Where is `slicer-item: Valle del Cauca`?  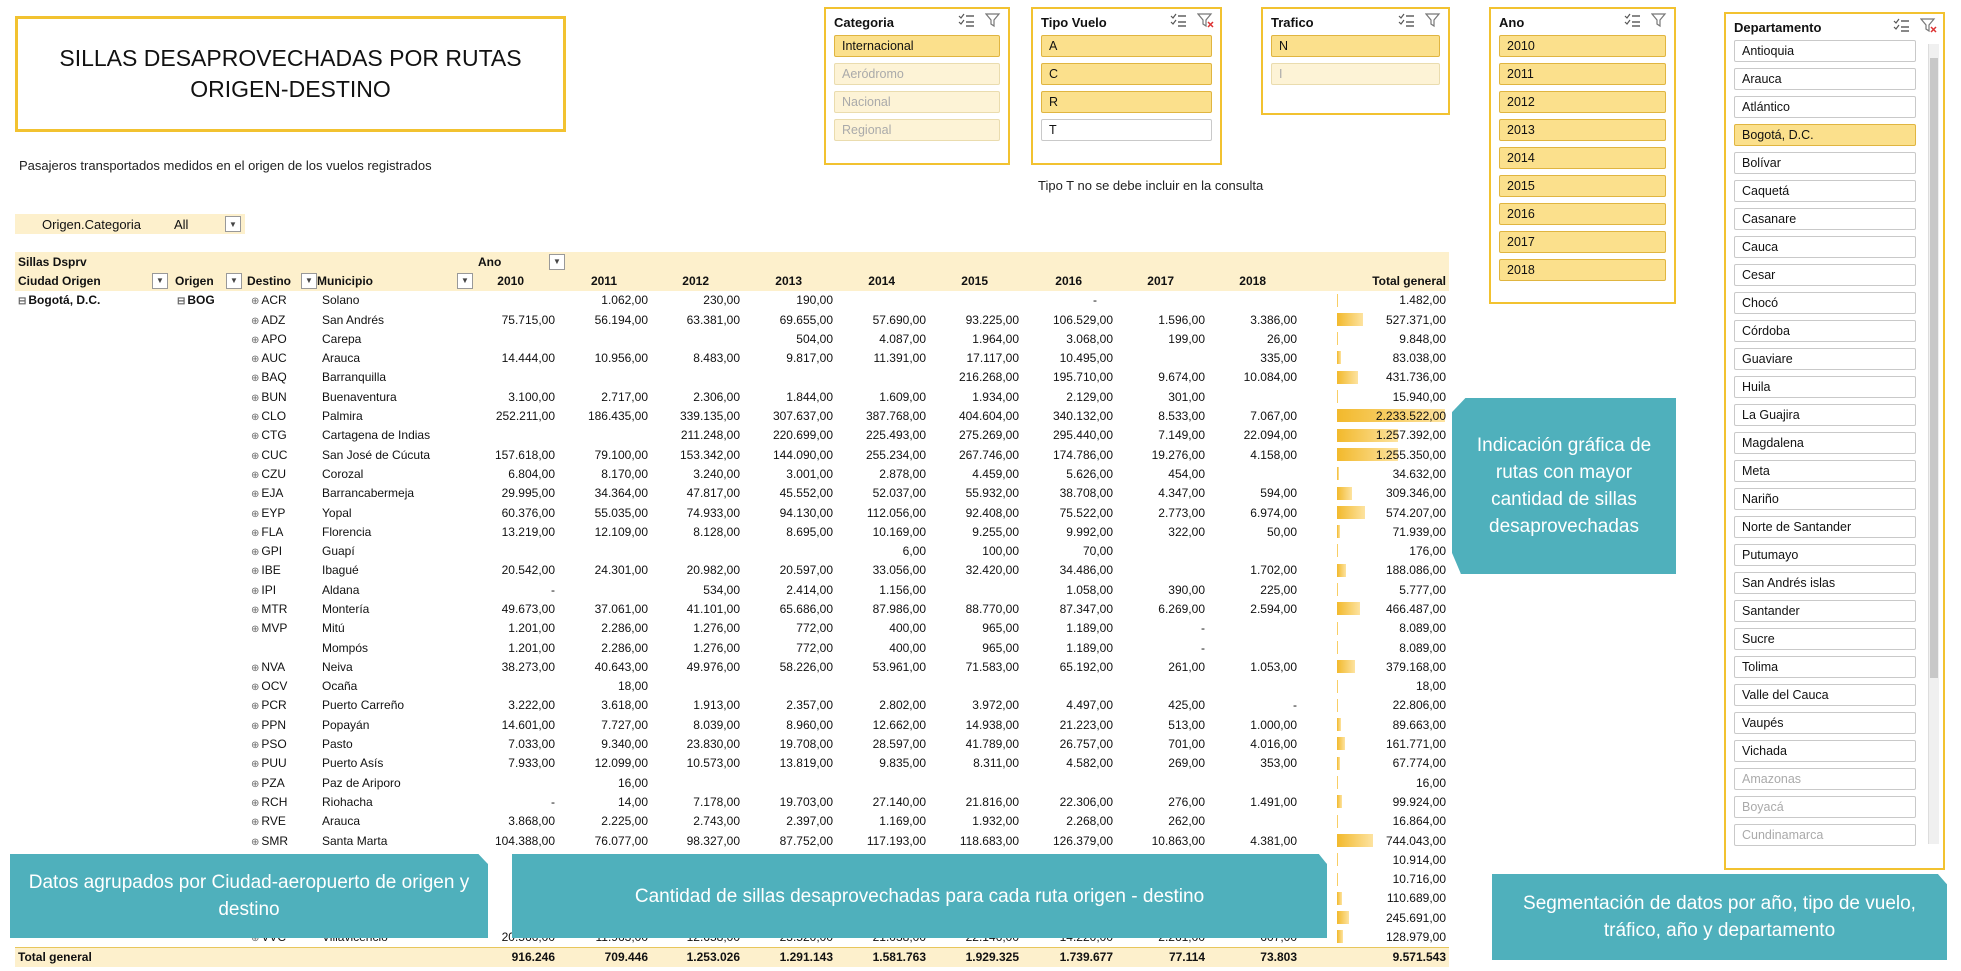 slicer-item: Valle del Cauca is located at coordinates (1825, 695).